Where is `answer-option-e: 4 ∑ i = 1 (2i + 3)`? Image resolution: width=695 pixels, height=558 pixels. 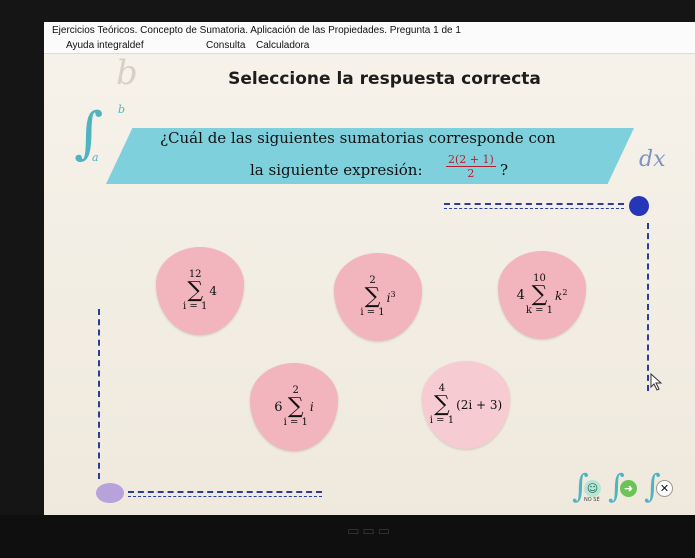
answer-option-e: 4 ∑ i = 1 (2i + 3) is located at coordinates (466, 405).